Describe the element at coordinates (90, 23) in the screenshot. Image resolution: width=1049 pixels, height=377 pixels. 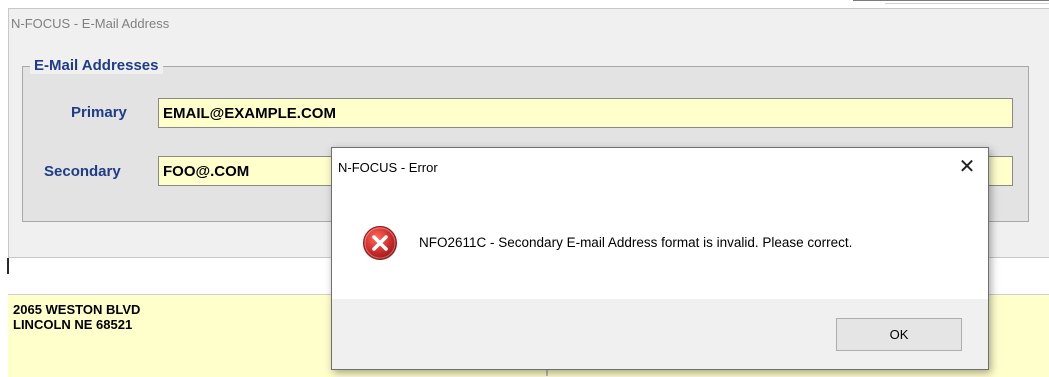
I see `window-title: N-FOCUS - E-Mail Address` at that location.